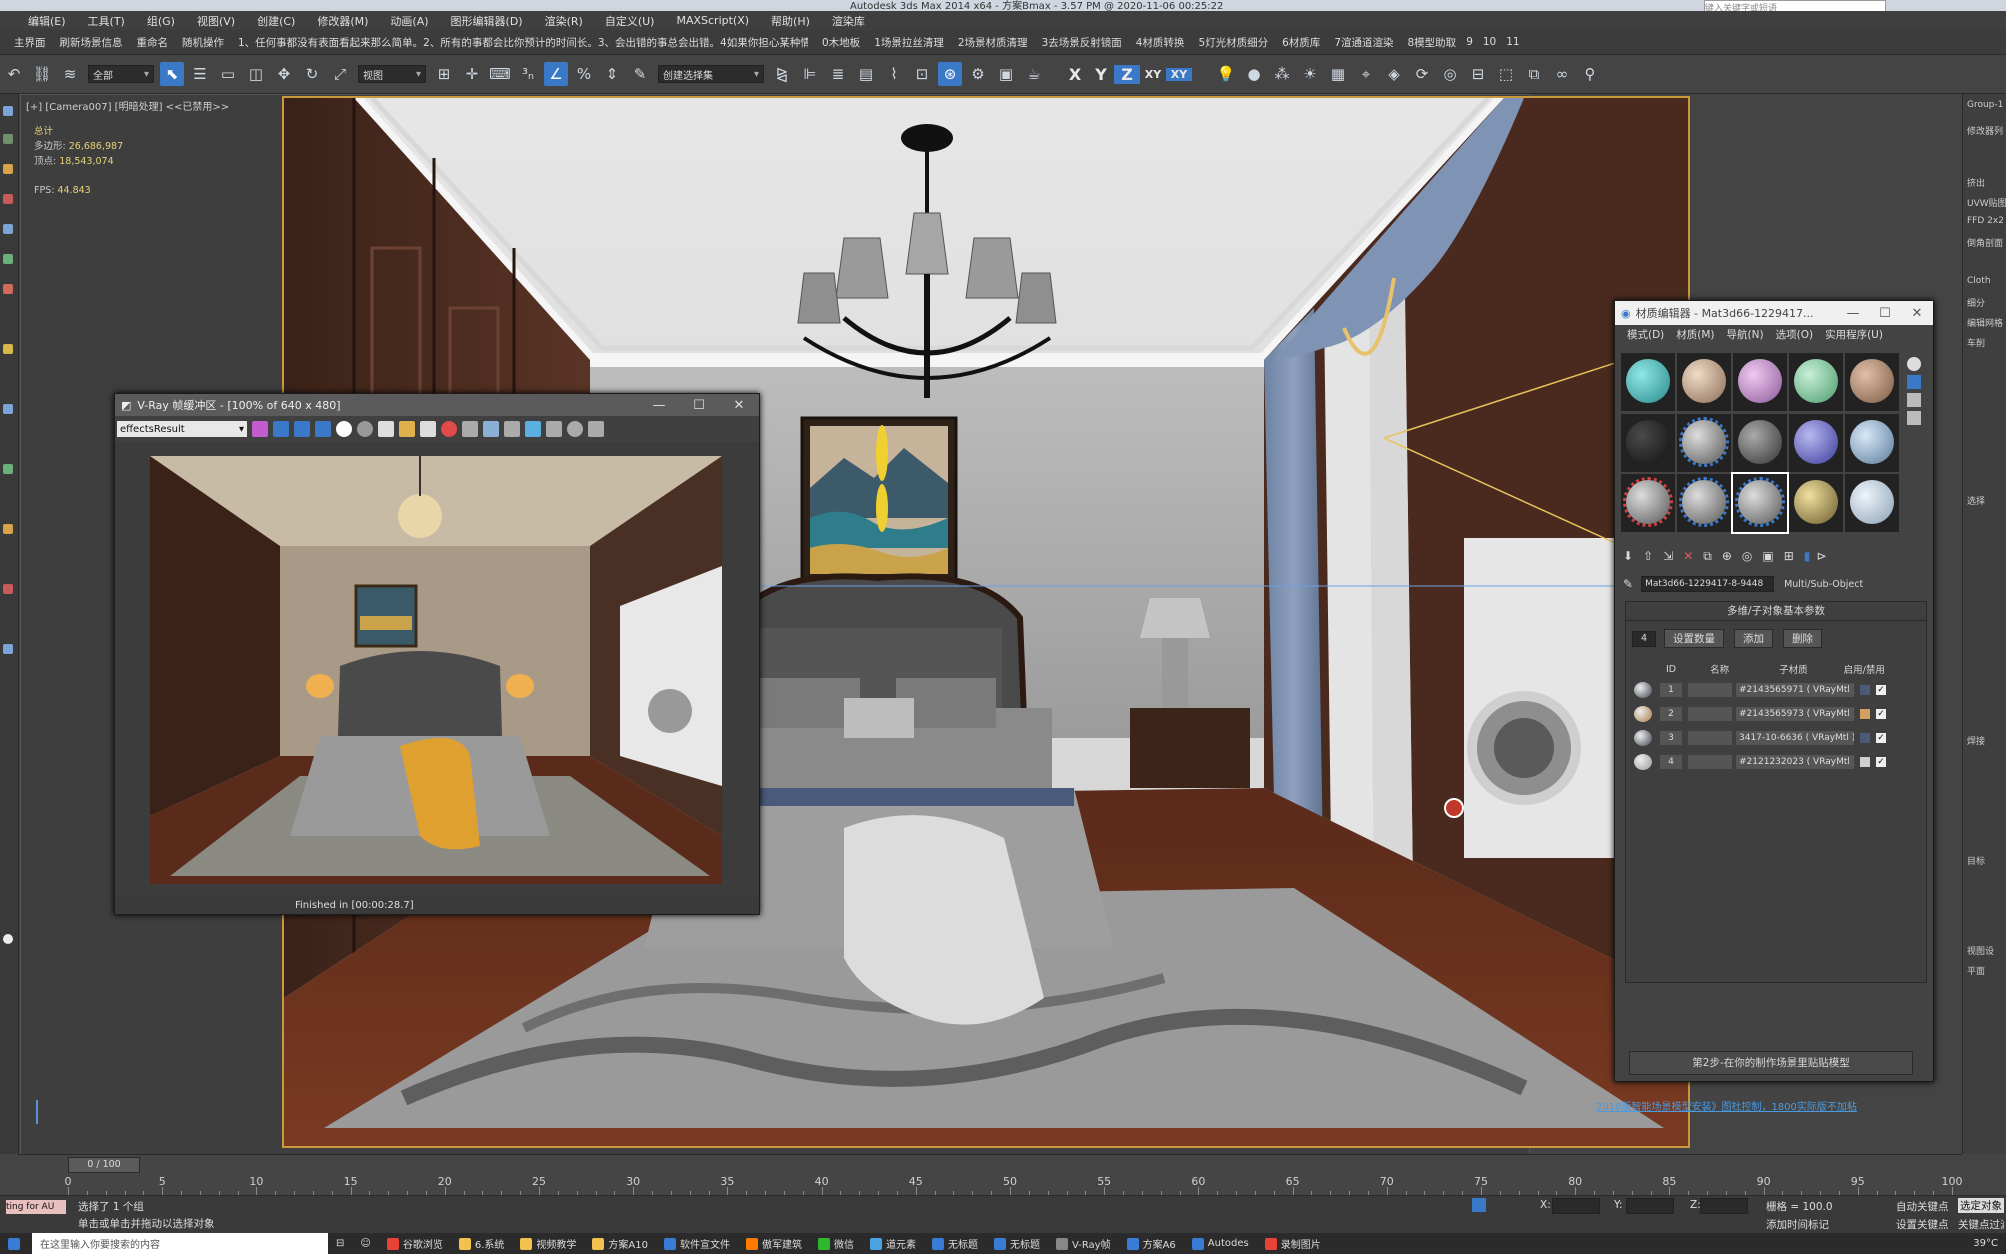 This screenshot has width=2006, height=1254. What do you see at coordinates (1724, 1206) in the screenshot?
I see `z-coord-field` at bounding box center [1724, 1206].